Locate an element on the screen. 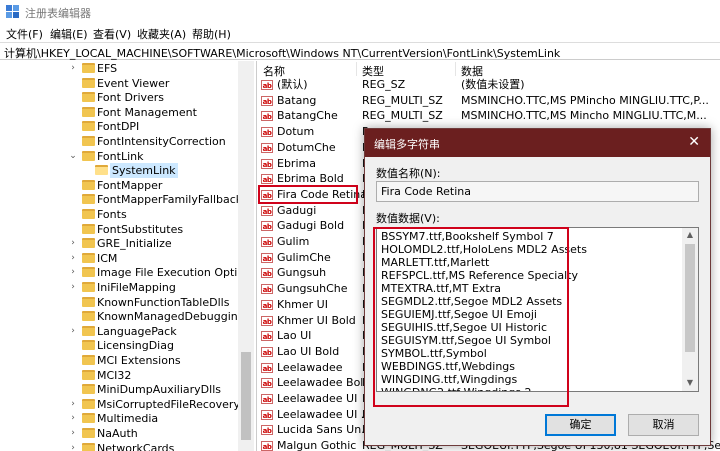  value-name: Malgun Gothic is located at coordinates (317, 445).